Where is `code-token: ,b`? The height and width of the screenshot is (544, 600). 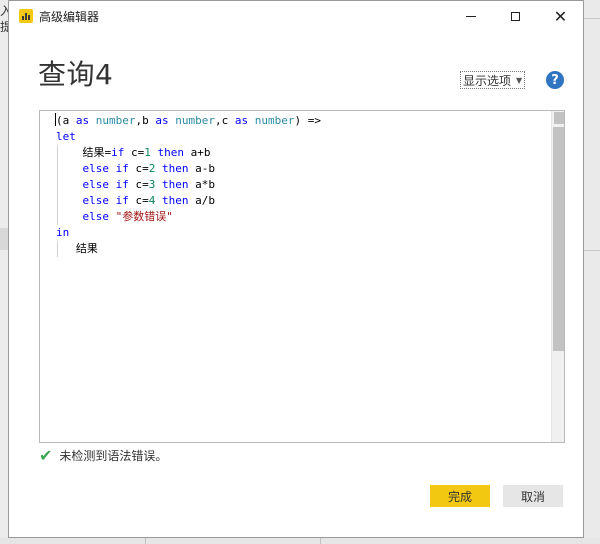 code-token: ,b is located at coordinates (145, 120).